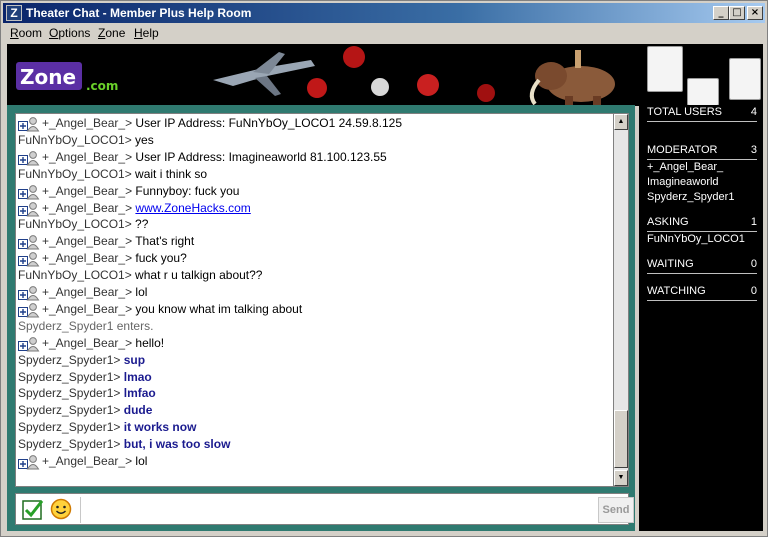 The height and width of the screenshot is (537, 768). Describe the element at coordinates (572, 78) in the screenshot. I see `mammoth-image` at that location.